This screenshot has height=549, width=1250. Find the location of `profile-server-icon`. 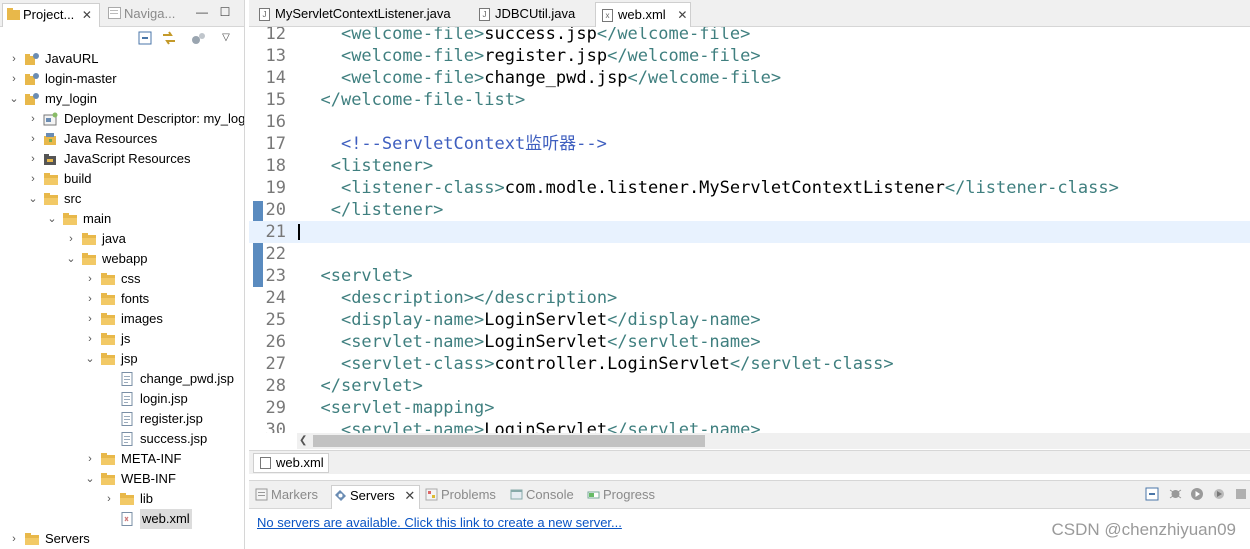

profile-server-icon is located at coordinates (1219, 494).